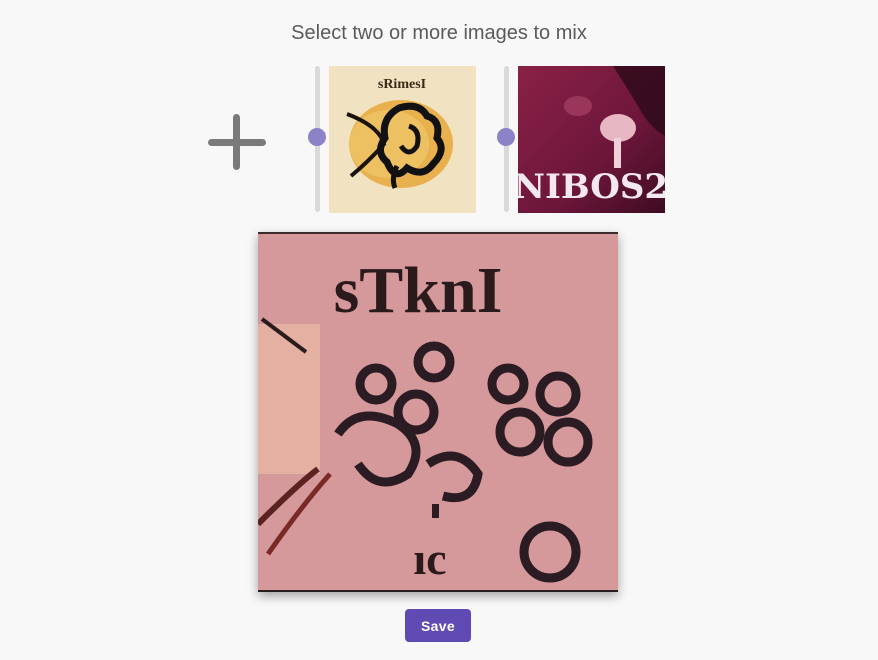 This screenshot has height=660, width=878. Describe the element at coordinates (439, 33) in the screenshot. I see `page-title: Select two or more images to mix` at that location.